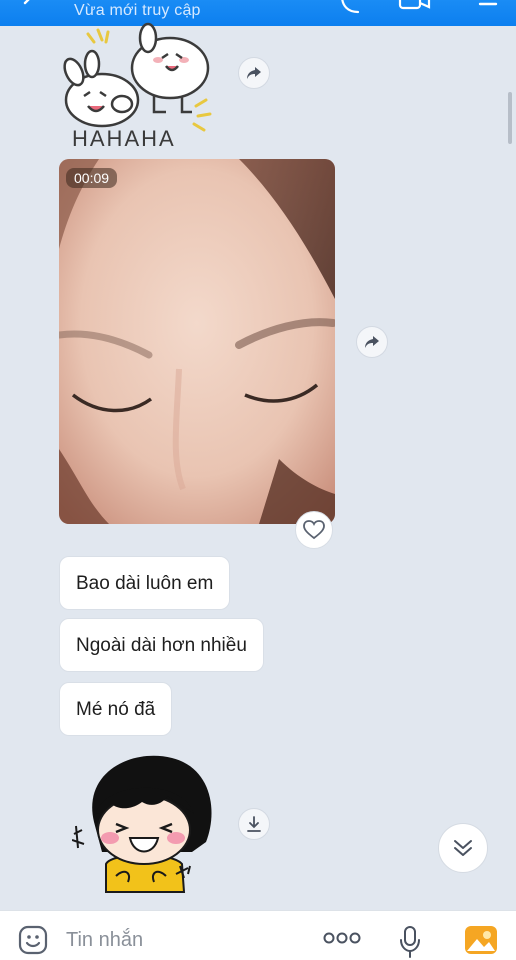 This screenshot has height=960, width=516. Describe the element at coordinates (124, 138) in the screenshot. I see `sticker-caption: HAHAHA` at that location.